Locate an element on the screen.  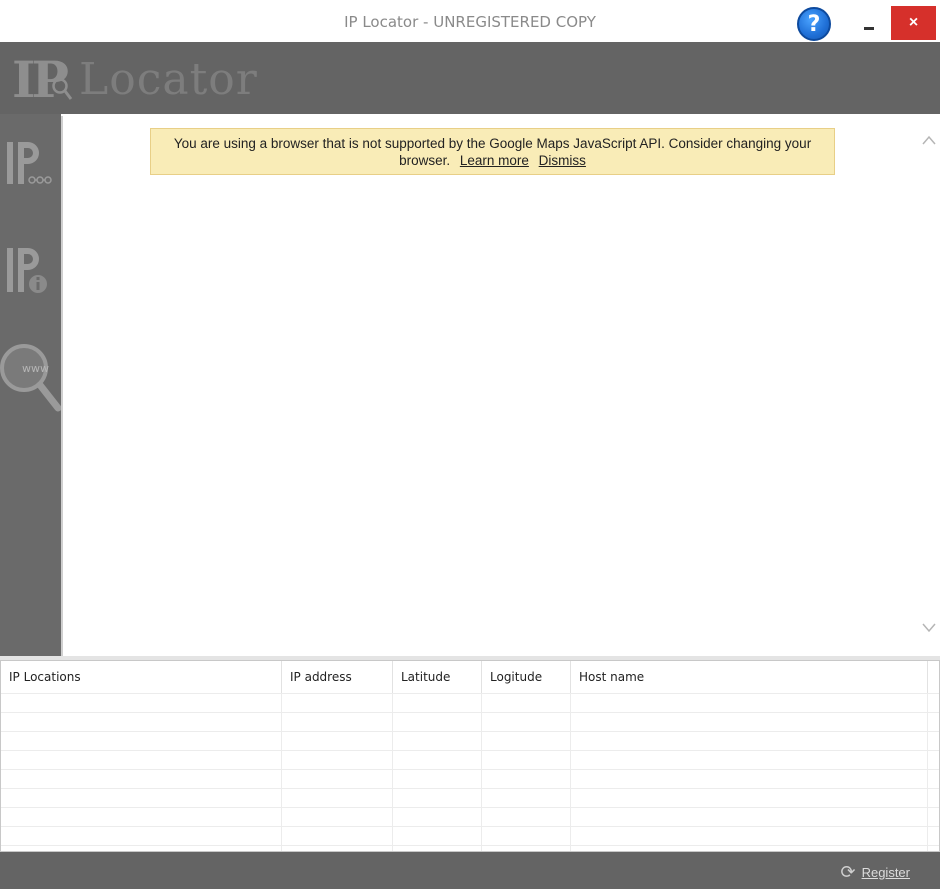
learn-more-link: Learn more is located at coordinates (494, 160).